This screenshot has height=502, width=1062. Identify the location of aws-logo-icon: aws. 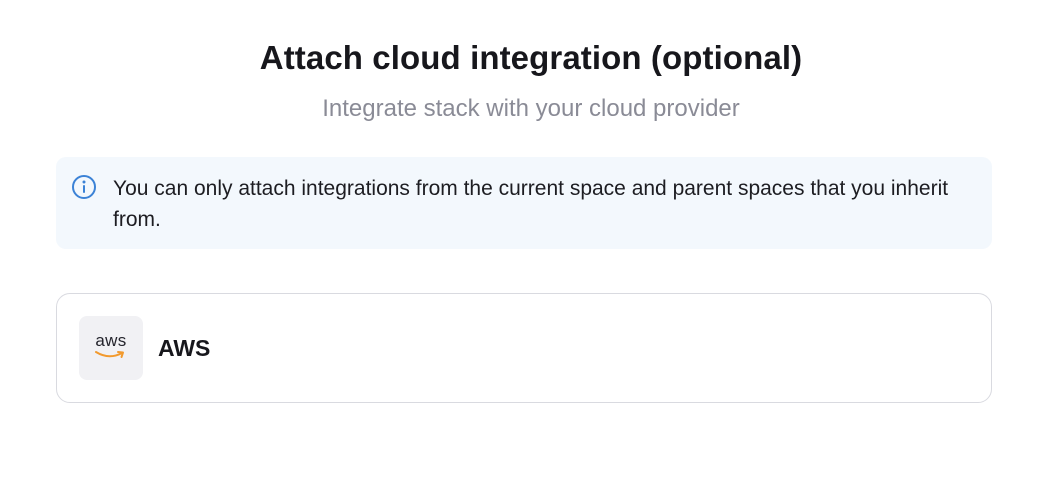
(111, 348).